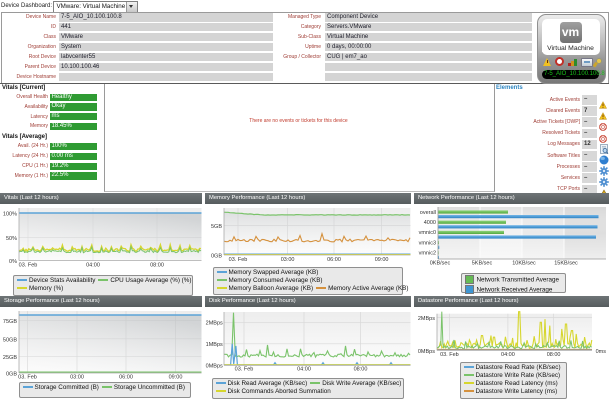 The height and width of the screenshot is (400, 609). Describe the element at coordinates (524, 264) in the screenshot. I see `svg-text: 10KB/sec` at that location.